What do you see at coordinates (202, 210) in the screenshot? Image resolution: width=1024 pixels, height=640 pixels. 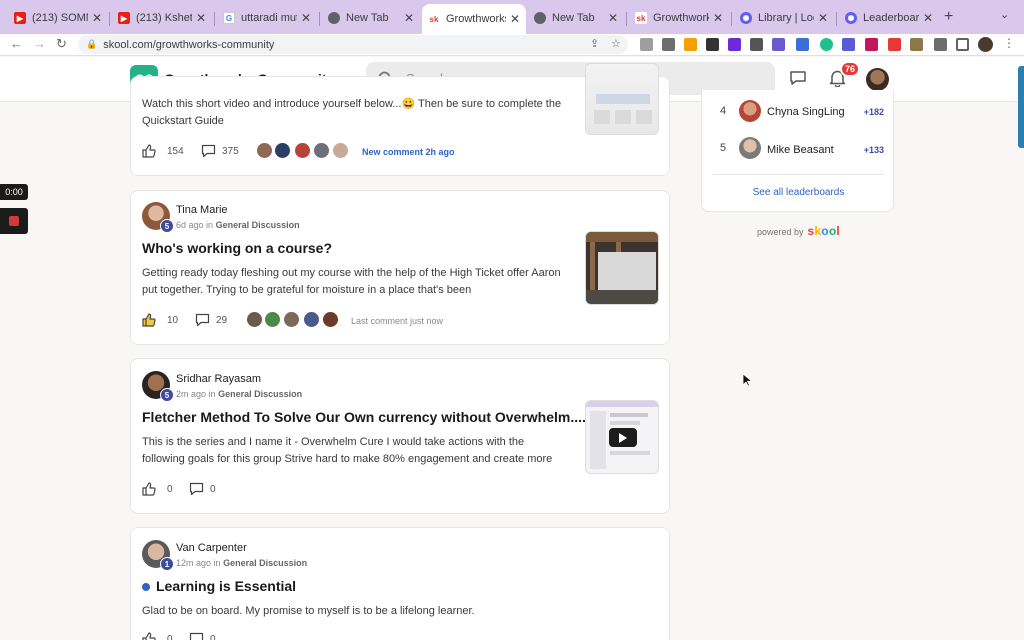 I see `author-name: Tina Marie` at bounding box center [202, 210].